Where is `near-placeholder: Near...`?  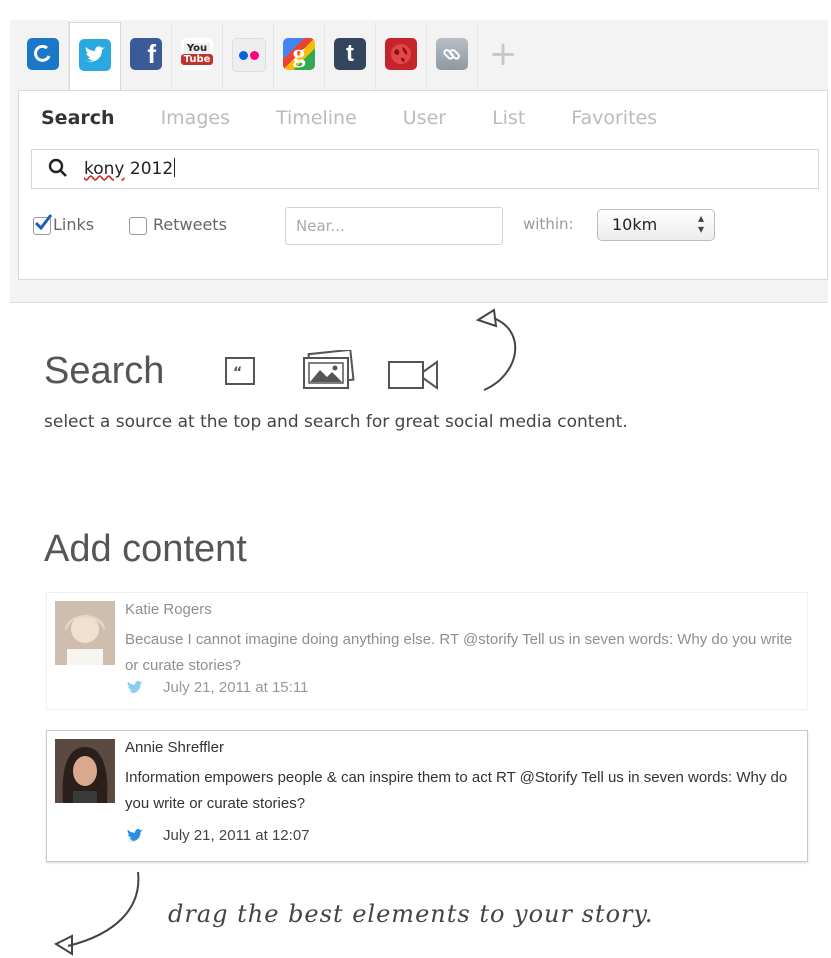
near-placeholder: Near... is located at coordinates (320, 226).